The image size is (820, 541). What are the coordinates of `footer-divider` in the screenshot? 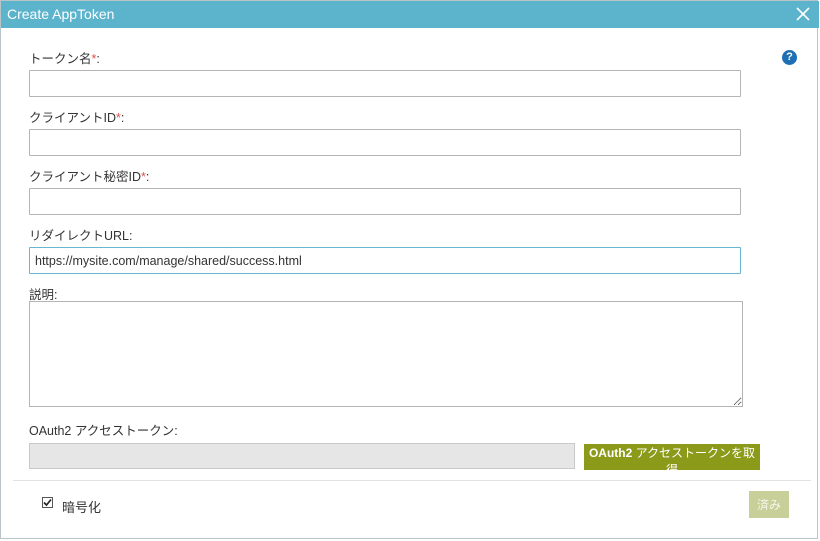 It's located at (412, 480).